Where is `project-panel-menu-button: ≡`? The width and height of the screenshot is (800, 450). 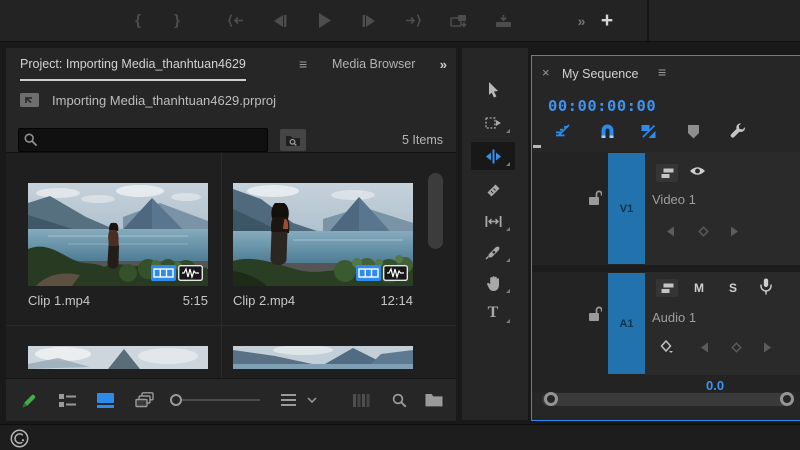
project-panel-menu-button: ≡ is located at coordinates (303, 65).